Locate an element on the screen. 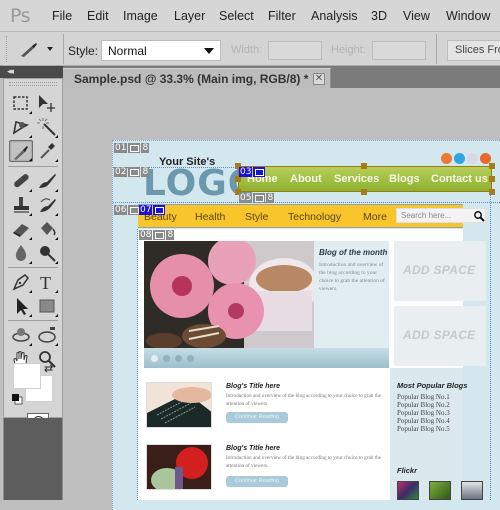 The height and width of the screenshot is (510, 500). history-brush-tool is located at coordinates (47, 205).